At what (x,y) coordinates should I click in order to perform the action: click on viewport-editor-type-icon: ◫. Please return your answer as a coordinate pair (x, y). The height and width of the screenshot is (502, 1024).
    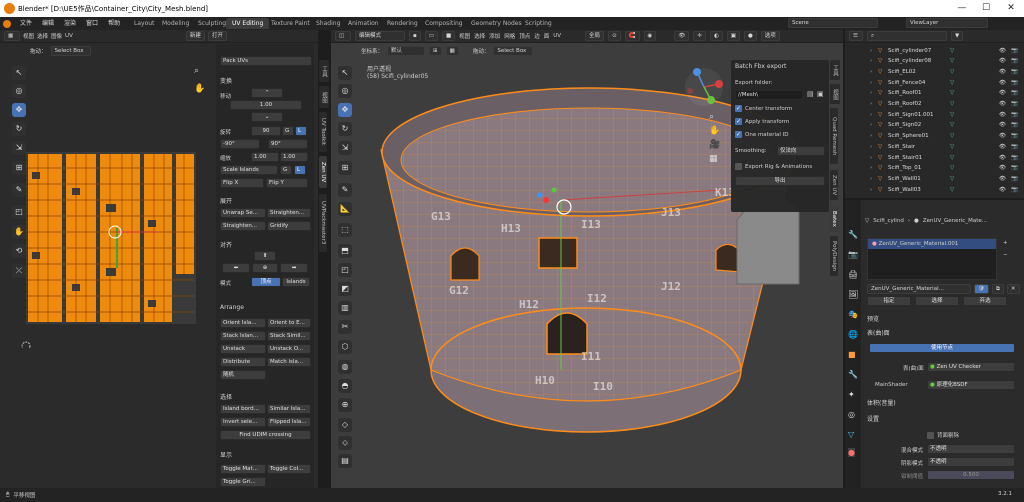
    Looking at the image, I should click on (343, 36).